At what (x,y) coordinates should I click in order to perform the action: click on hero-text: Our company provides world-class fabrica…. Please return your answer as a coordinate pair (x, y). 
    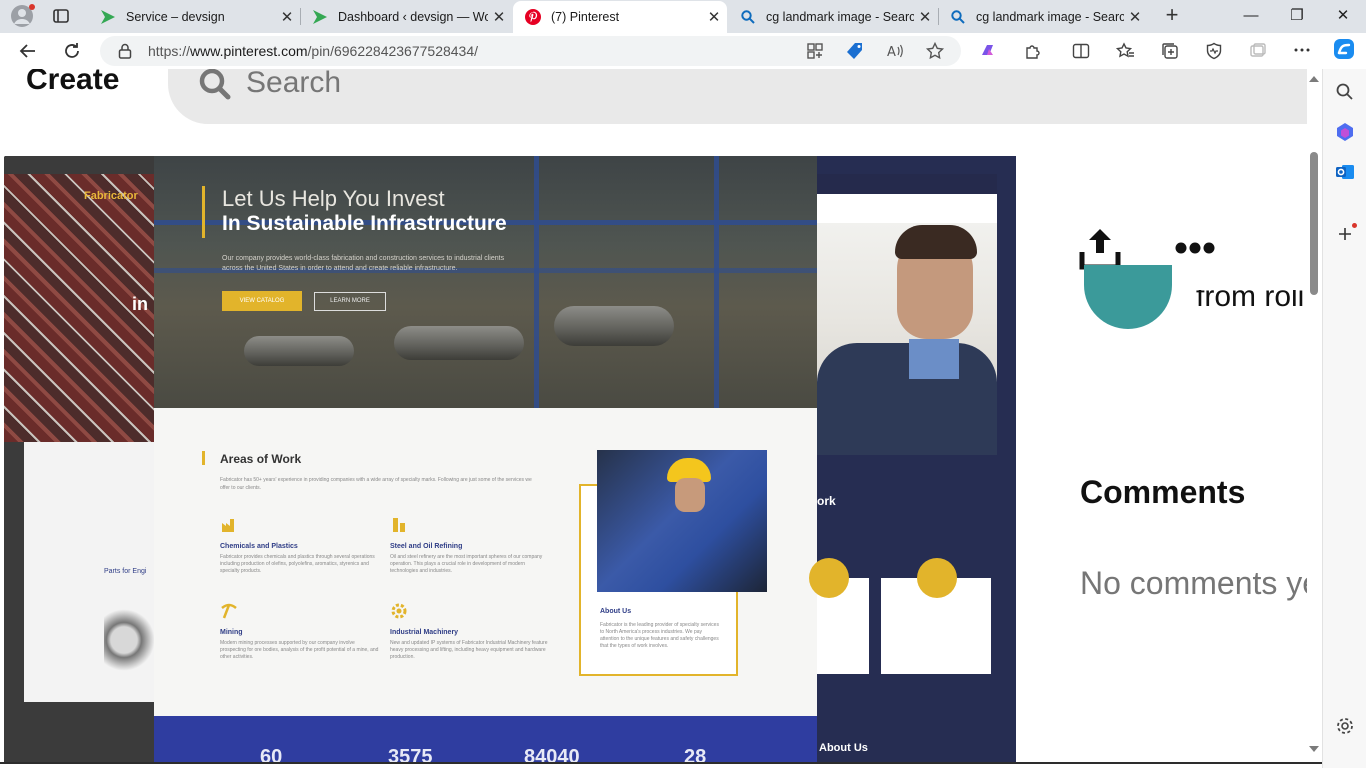
    Looking at the image, I should click on (363, 263).